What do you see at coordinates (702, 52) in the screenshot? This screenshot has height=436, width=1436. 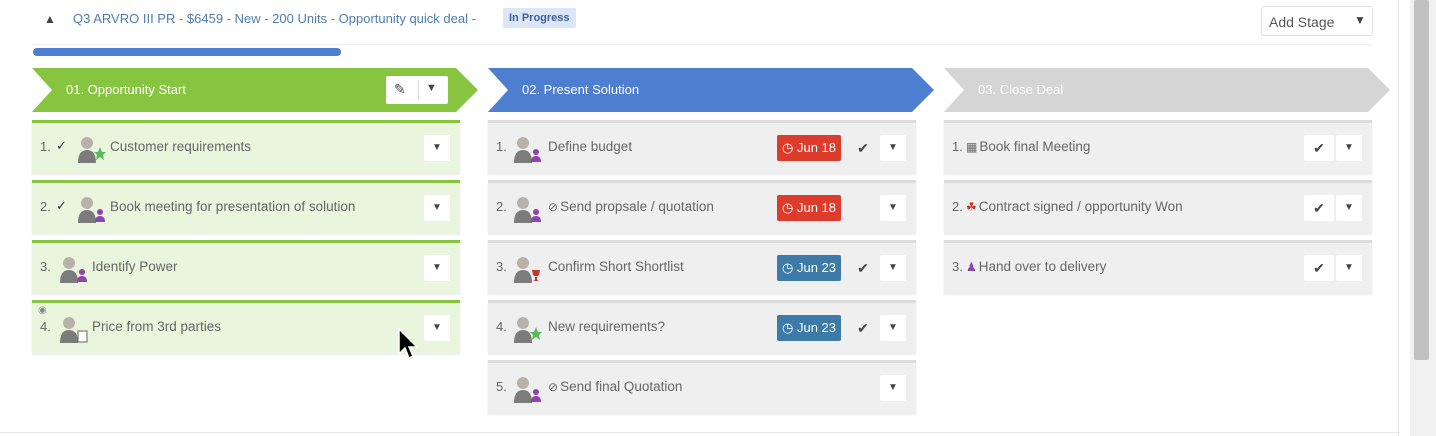 I see `progress-bar` at bounding box center [702, 52].